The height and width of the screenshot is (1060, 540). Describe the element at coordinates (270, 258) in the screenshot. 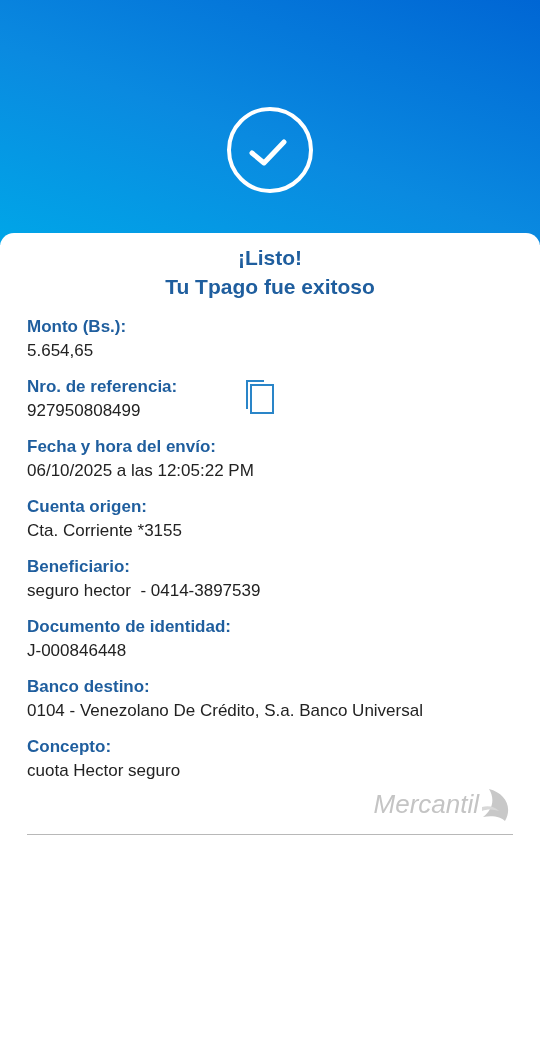

I see `success-title: ¡Listo!` at that location.